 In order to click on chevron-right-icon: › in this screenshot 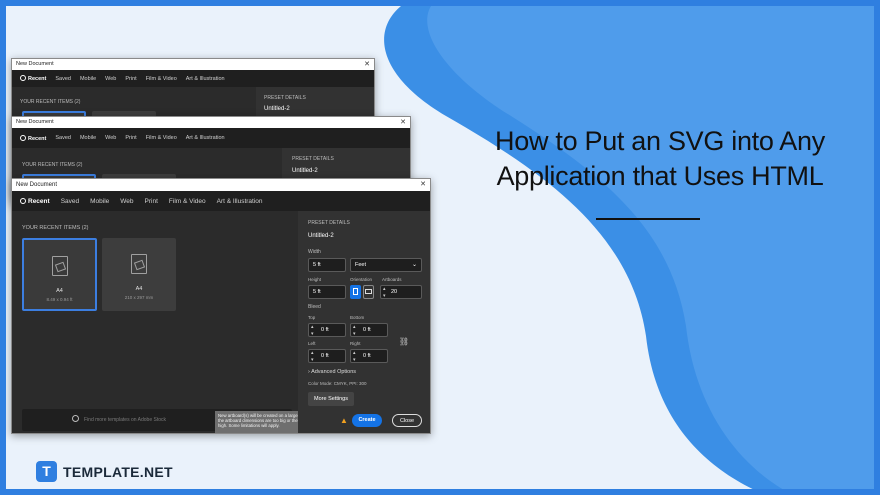, I will do `click(309, 372)`.